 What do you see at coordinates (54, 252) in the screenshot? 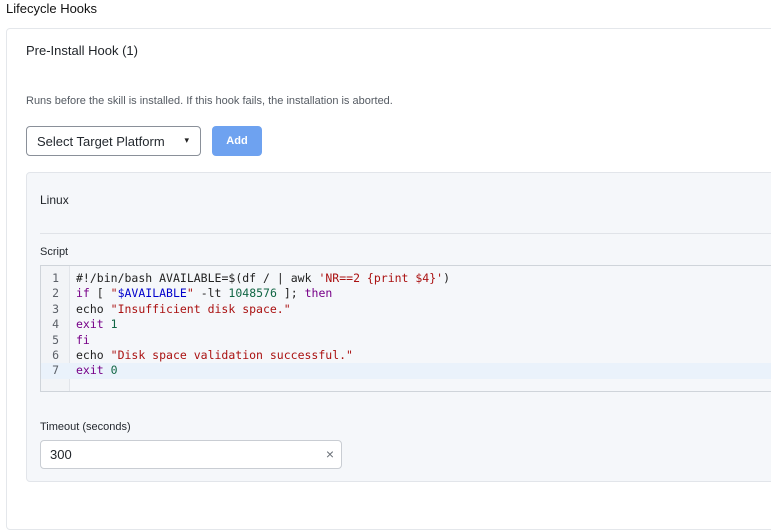
I see `script-label: Script` at bounding box center [54, 252].